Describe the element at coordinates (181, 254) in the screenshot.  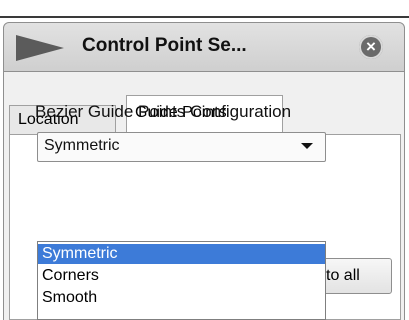
I see `option-symmetric: Symmetric` at that location.